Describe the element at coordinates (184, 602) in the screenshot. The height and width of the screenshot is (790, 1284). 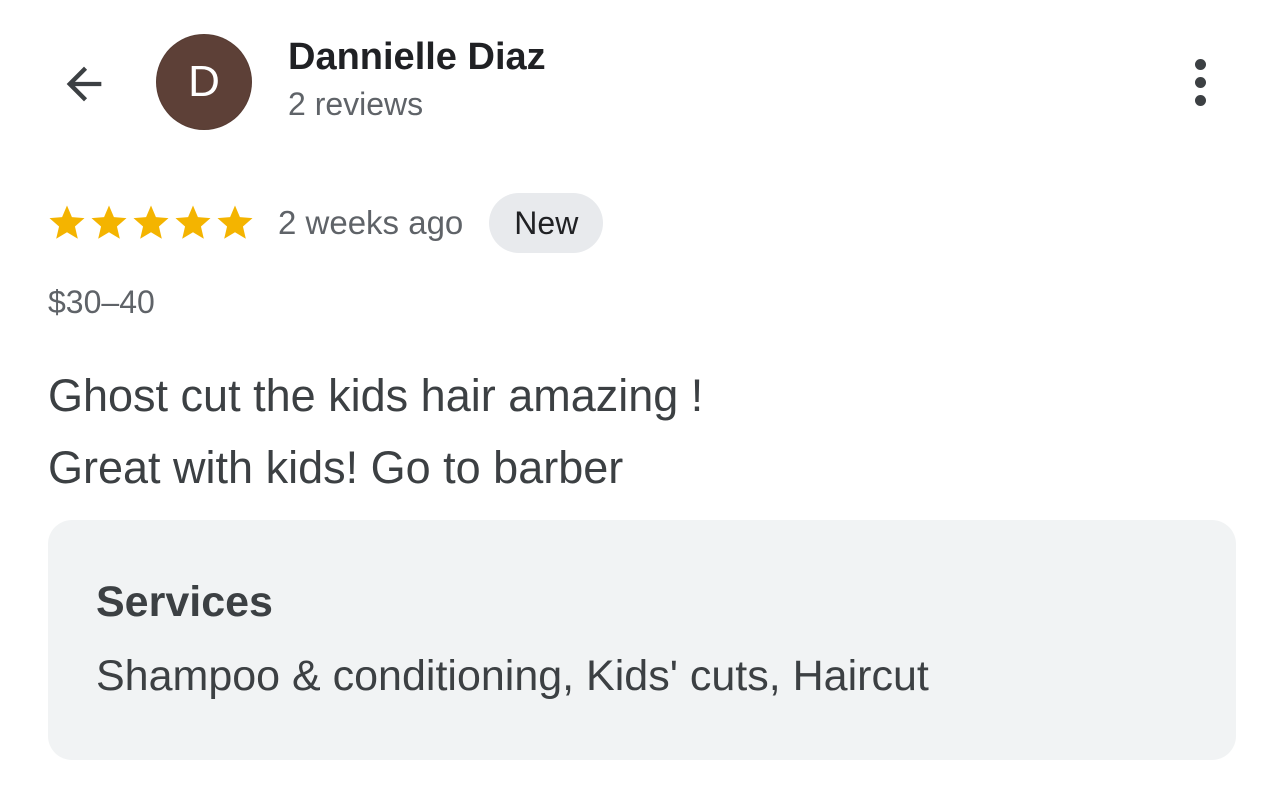
I see `services-title: Services` at that location.